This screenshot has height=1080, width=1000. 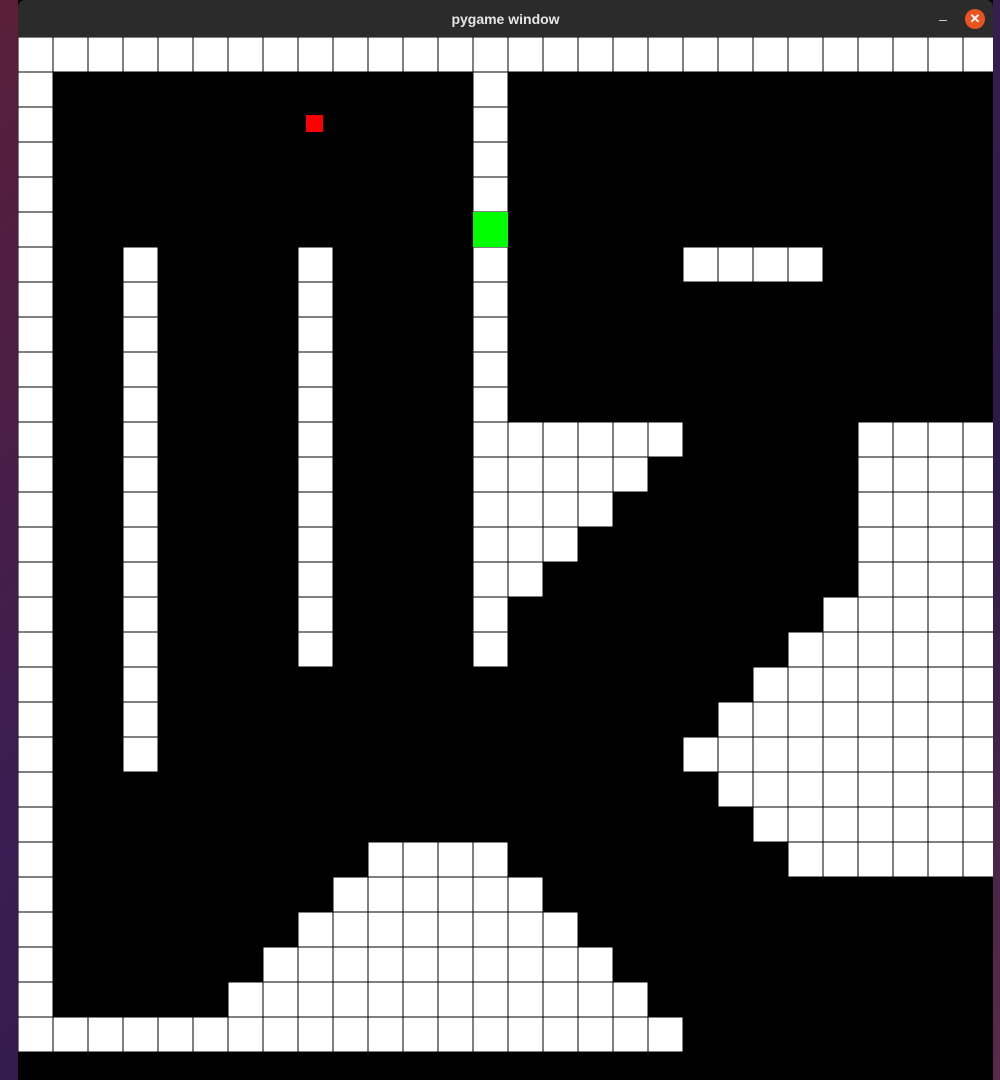 I want to click on target-marker, so click(x=314, y=123).